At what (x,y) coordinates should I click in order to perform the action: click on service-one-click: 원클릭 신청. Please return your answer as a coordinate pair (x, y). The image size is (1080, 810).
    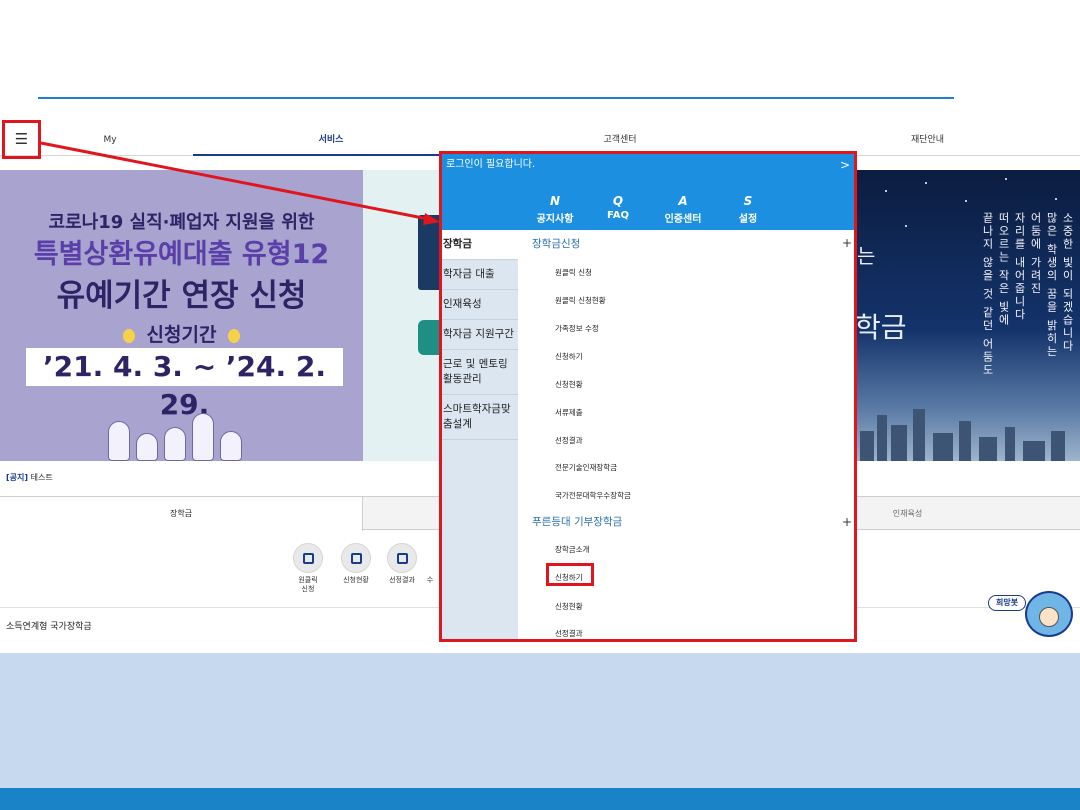
    Looking at the image, I should click on (308, 568).